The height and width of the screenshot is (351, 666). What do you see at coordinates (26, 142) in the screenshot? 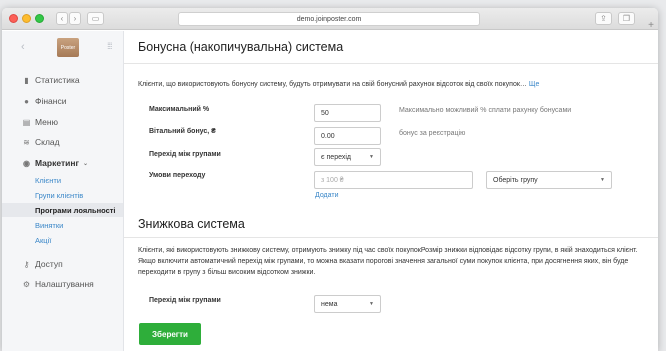
I see `stack-icon: ≋` at bounding box center [26, 142].